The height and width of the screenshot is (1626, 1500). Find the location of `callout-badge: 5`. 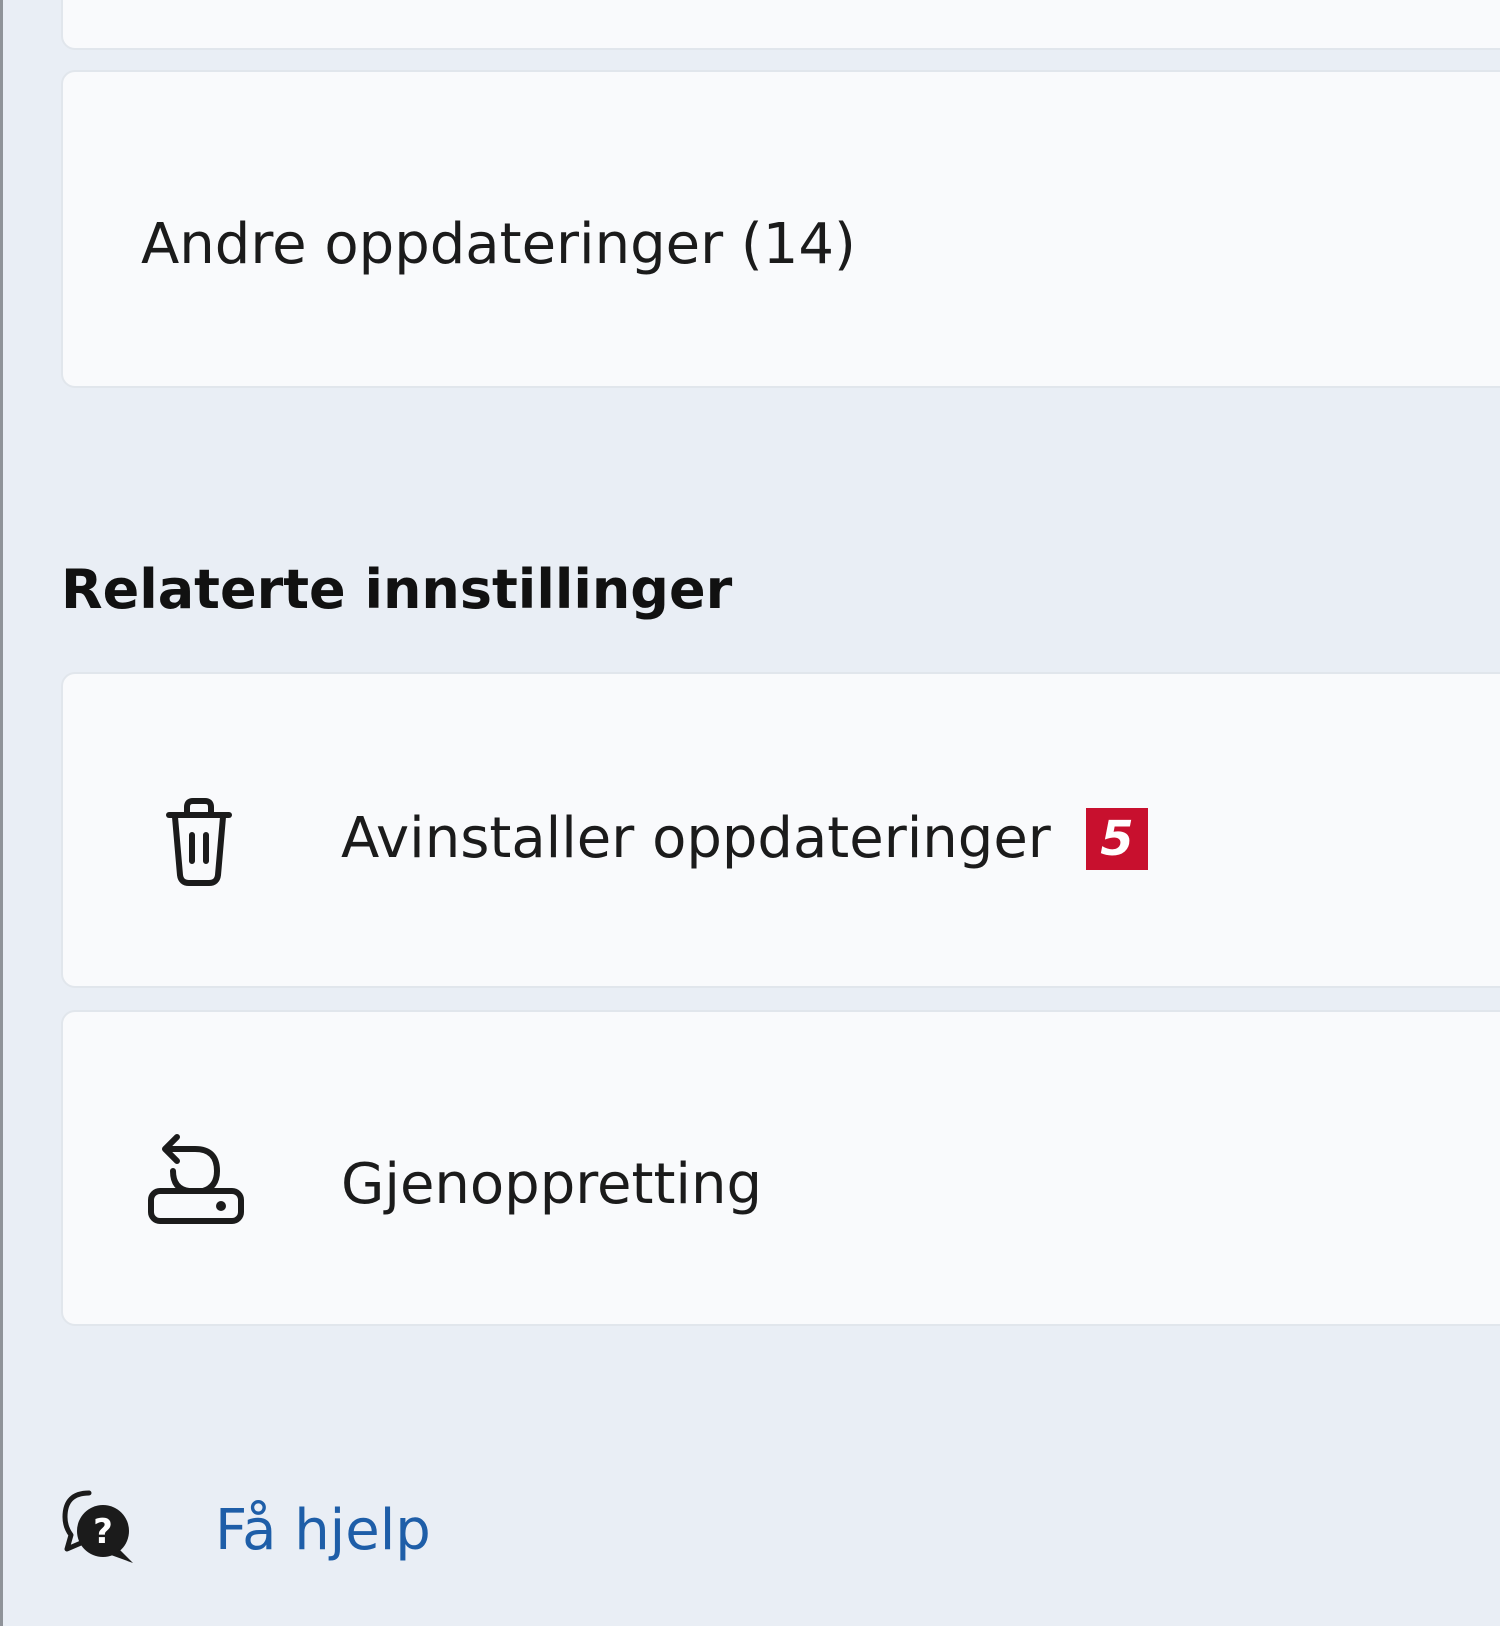

callout-badge: 5 is located at coordinates (1117, 839).